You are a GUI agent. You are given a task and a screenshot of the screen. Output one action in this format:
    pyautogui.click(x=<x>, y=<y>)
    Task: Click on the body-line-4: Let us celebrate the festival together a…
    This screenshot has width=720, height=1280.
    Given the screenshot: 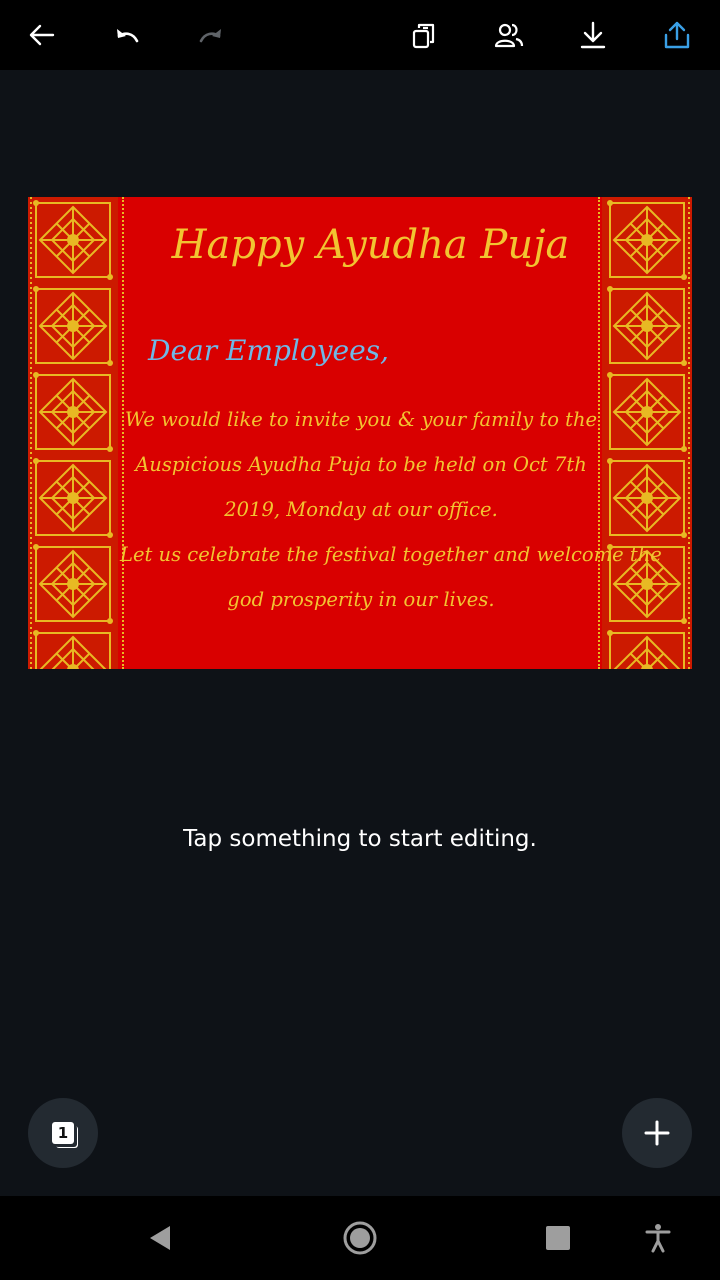 What is the action you would take?
    pyautogui.click(x=391, y=554)
    